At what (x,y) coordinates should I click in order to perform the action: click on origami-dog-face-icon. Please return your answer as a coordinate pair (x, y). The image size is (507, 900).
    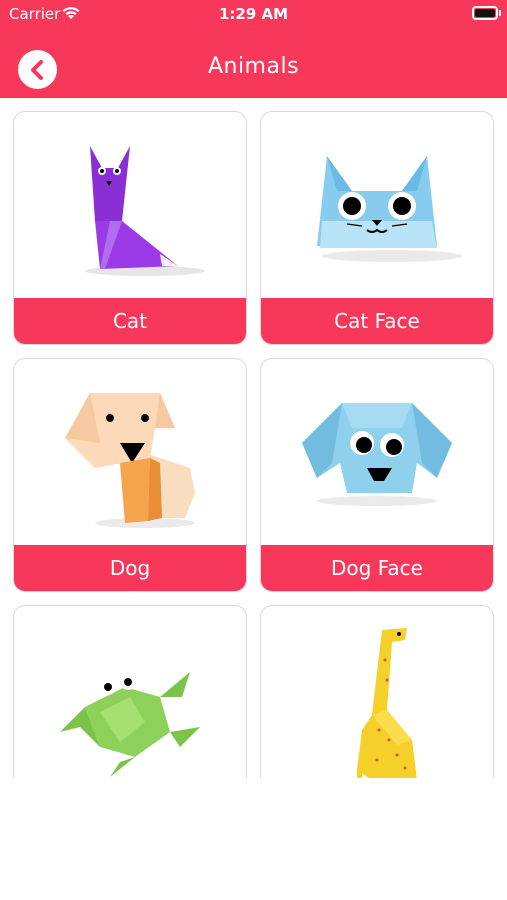
    Looking at the image, I should click on (377, 454).